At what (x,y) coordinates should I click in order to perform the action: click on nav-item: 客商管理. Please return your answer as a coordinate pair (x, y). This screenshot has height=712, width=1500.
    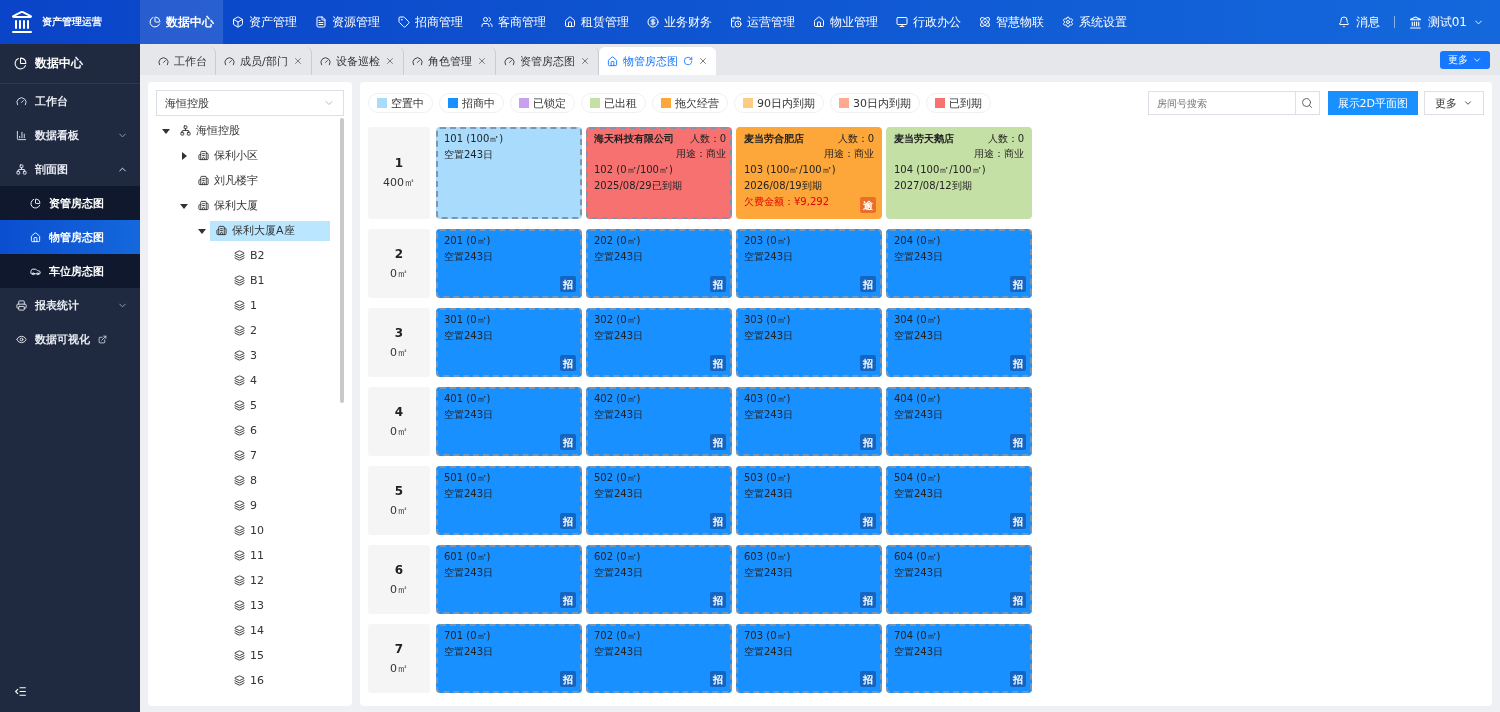
    Looking at the image, I should click on (513, 22).